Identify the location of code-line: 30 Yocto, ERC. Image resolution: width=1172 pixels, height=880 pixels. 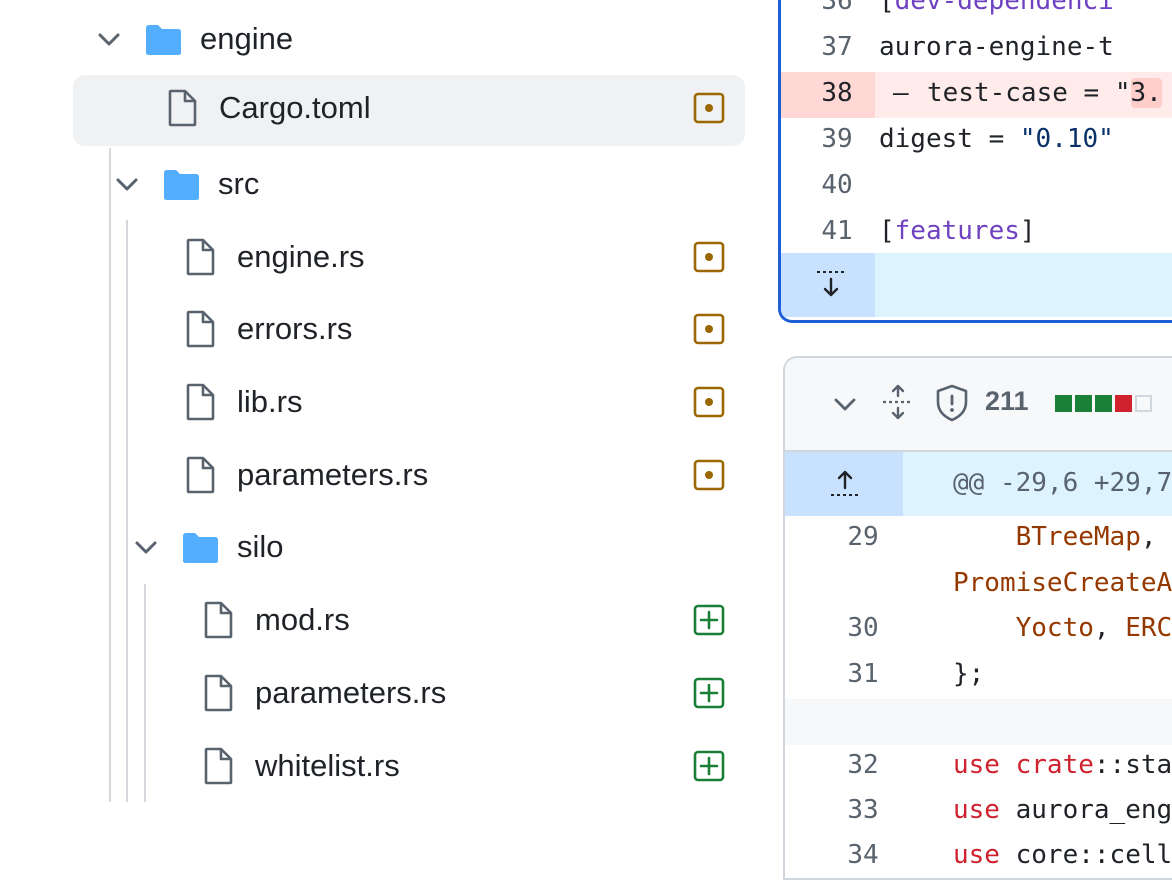
(978, 630).